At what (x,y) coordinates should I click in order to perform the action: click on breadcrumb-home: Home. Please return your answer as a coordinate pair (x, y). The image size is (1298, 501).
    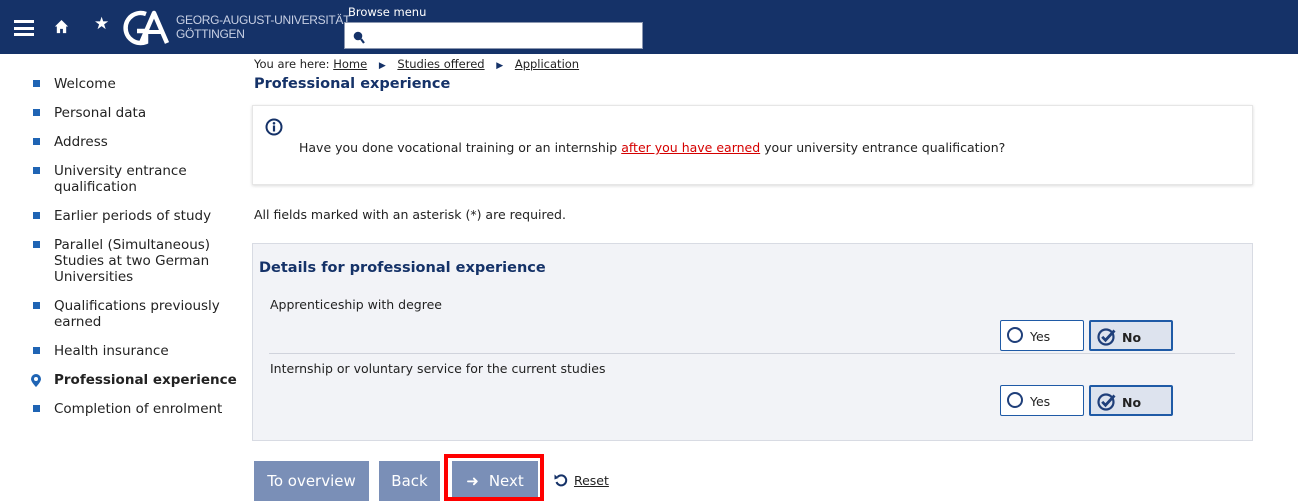
    Looking at the image, I should click on (350, 64).